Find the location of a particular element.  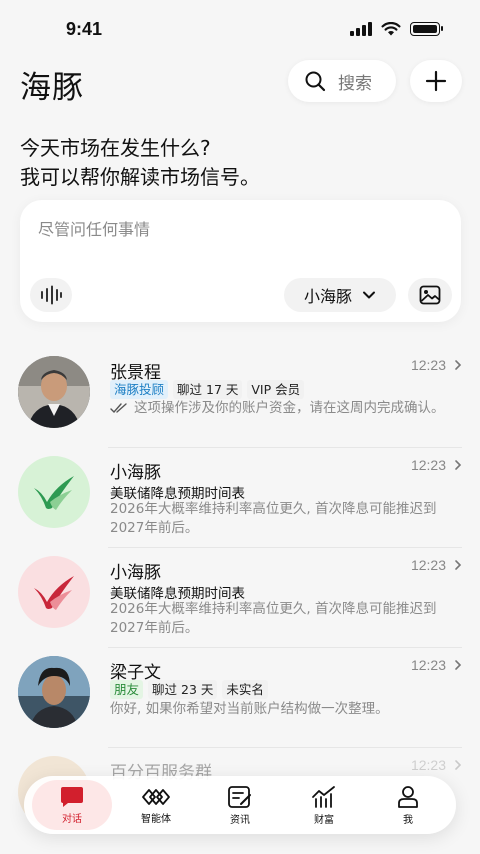

message-preview: 你好, 如果你希望对当前账户结构做一次整理。 is located at coordinates (249, 709).